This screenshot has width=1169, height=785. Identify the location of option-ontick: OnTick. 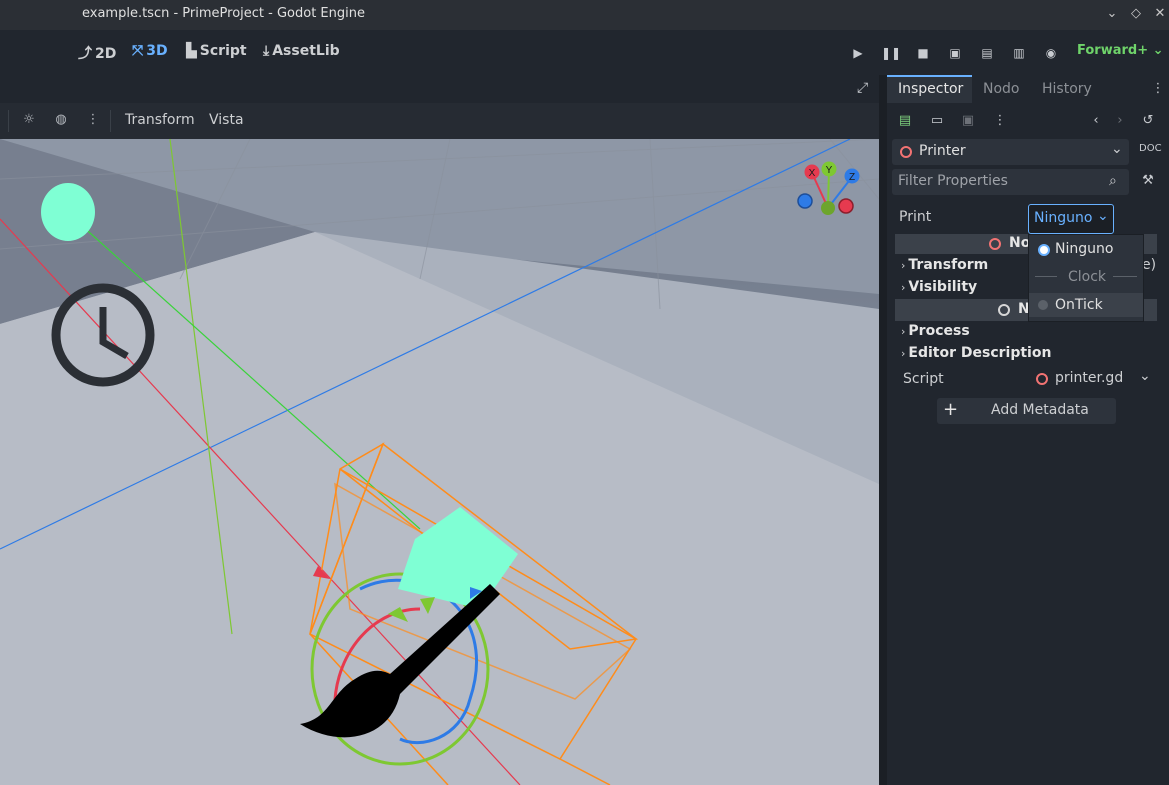
(1086, 305).